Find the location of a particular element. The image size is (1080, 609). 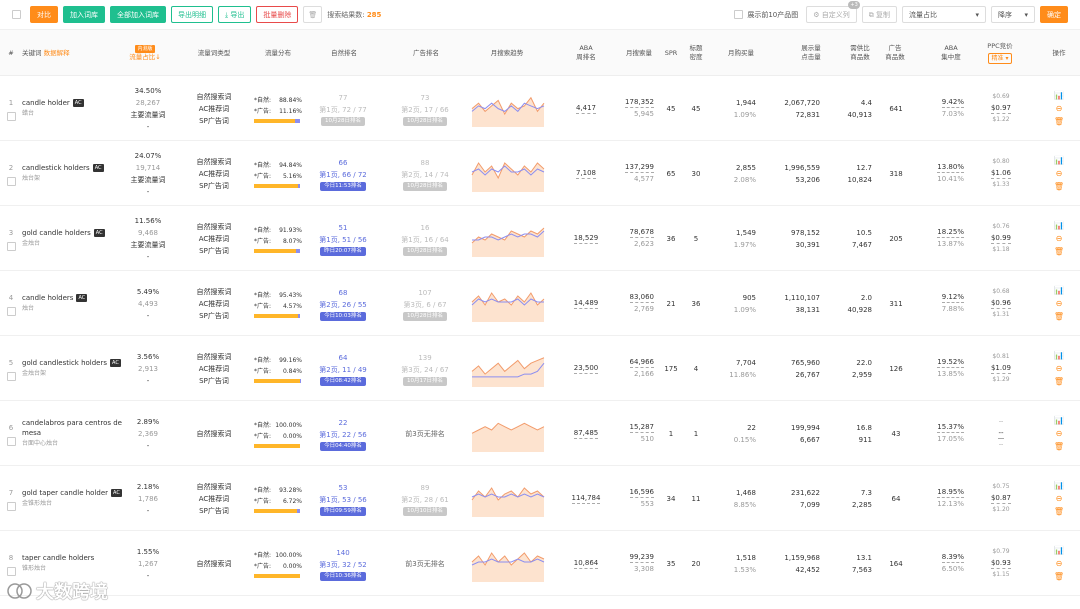

share-pct: 2.89% is located at coordinates (148, 421).